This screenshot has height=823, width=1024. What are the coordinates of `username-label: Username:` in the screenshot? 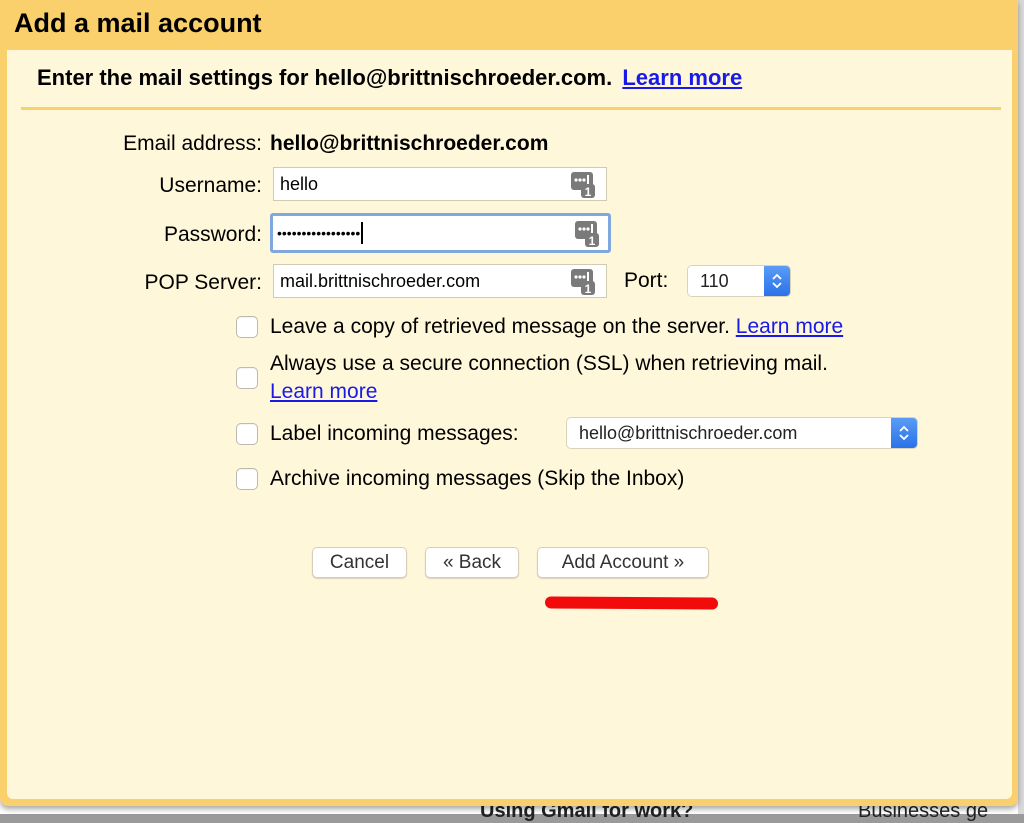 It's located at (210, 185).